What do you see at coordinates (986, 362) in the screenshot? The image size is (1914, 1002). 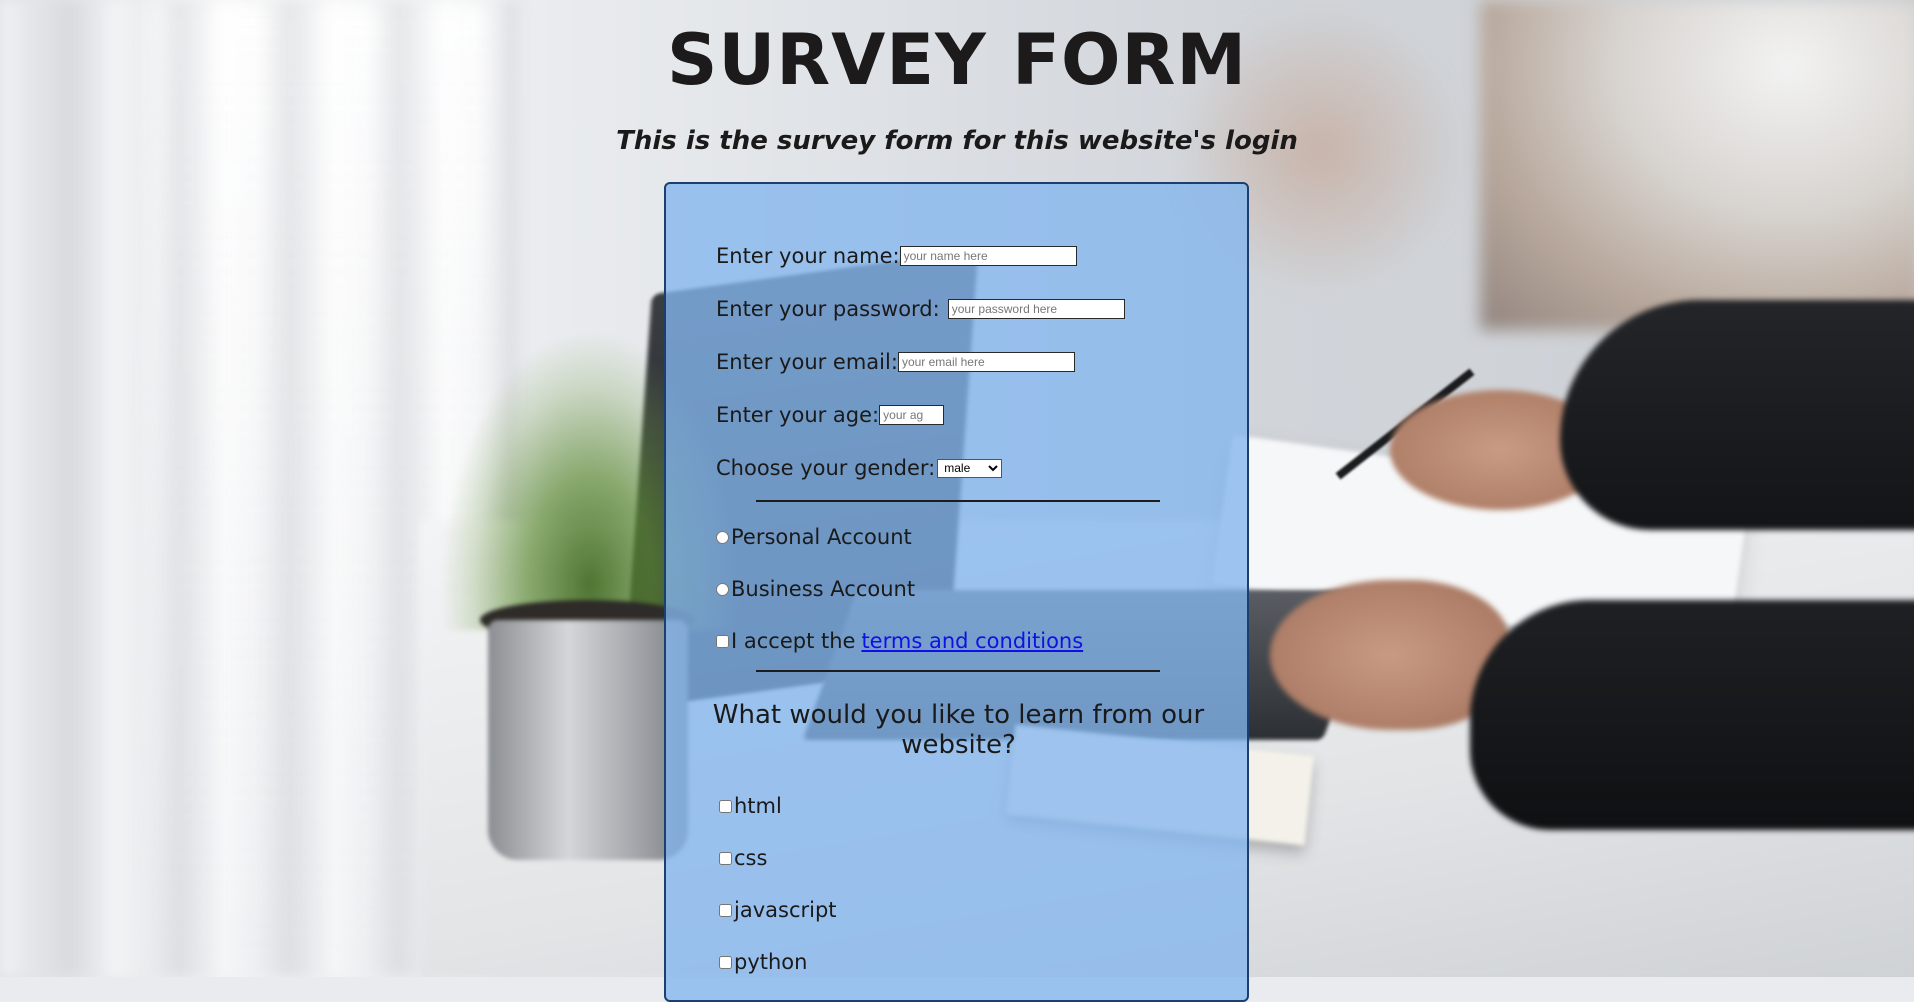 I see `email-input` at bounding box center [986, 362].